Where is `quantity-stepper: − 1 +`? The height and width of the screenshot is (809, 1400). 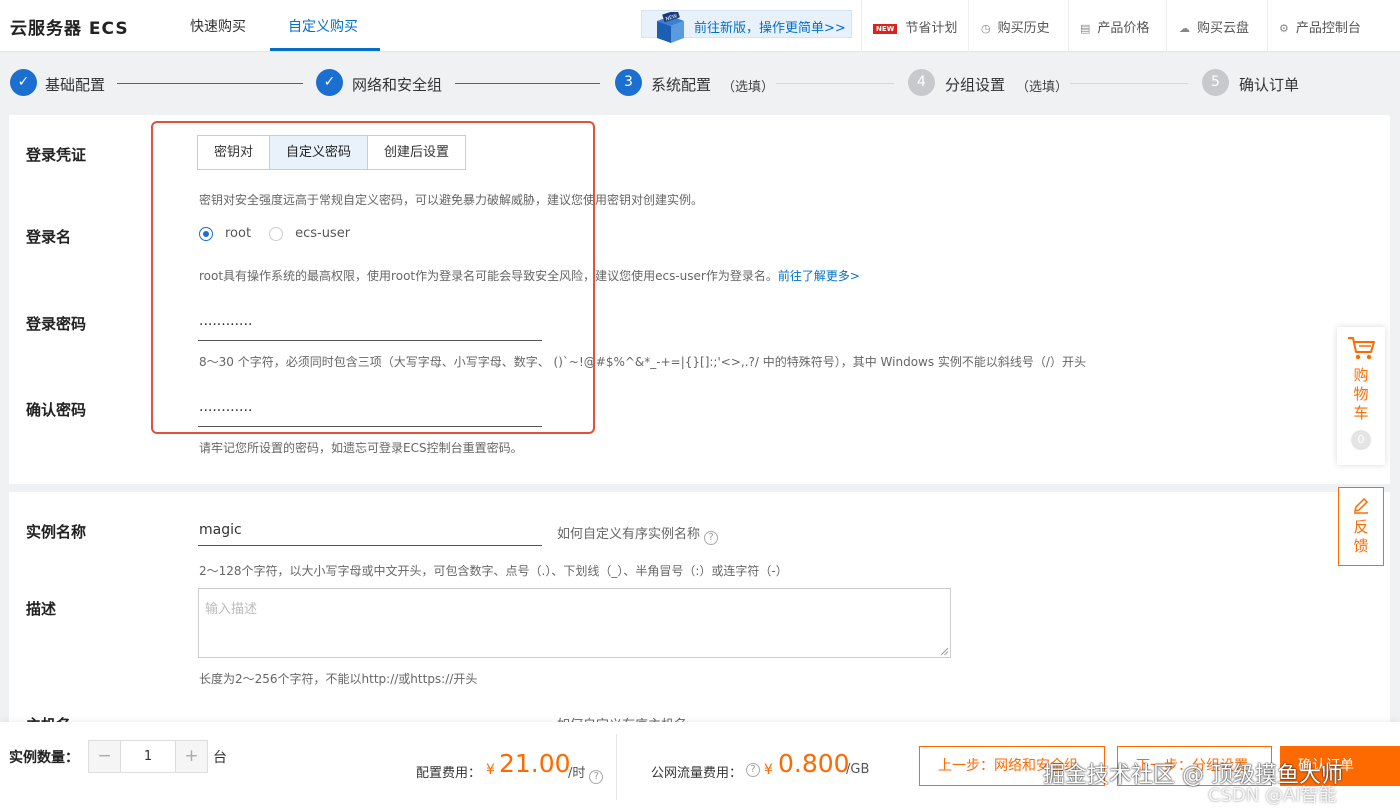
quantity-stepper: − 1 + is located at coordinates (148, 756).